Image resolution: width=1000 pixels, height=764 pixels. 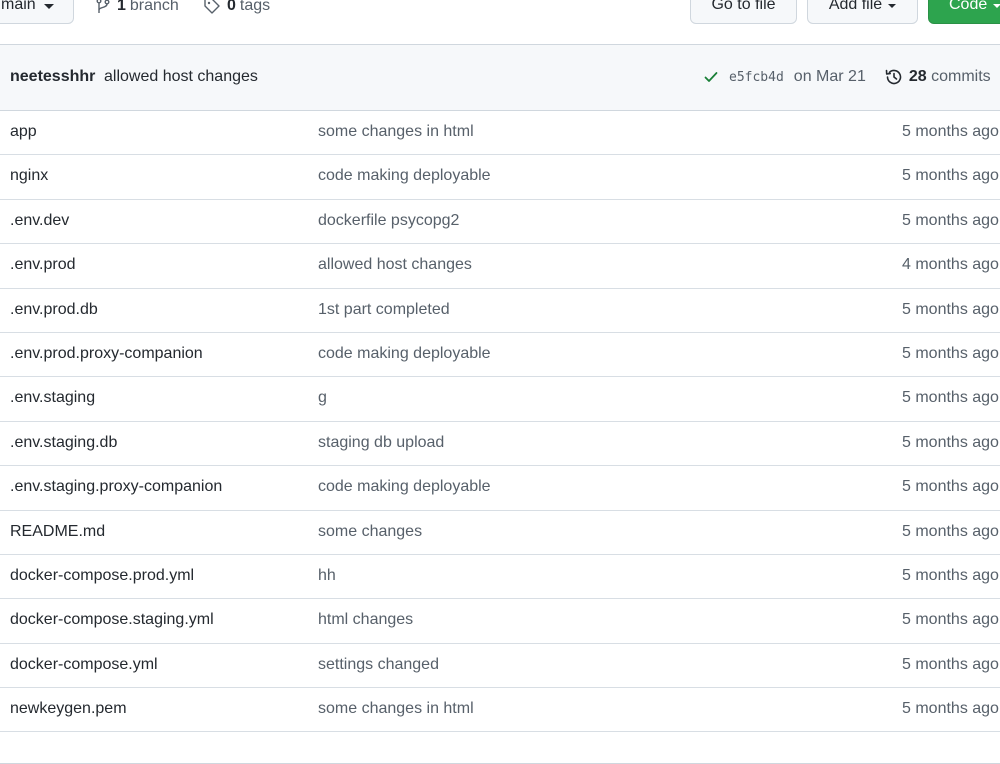 I want to click on branch-count: 1, so click(x=121, y=7).